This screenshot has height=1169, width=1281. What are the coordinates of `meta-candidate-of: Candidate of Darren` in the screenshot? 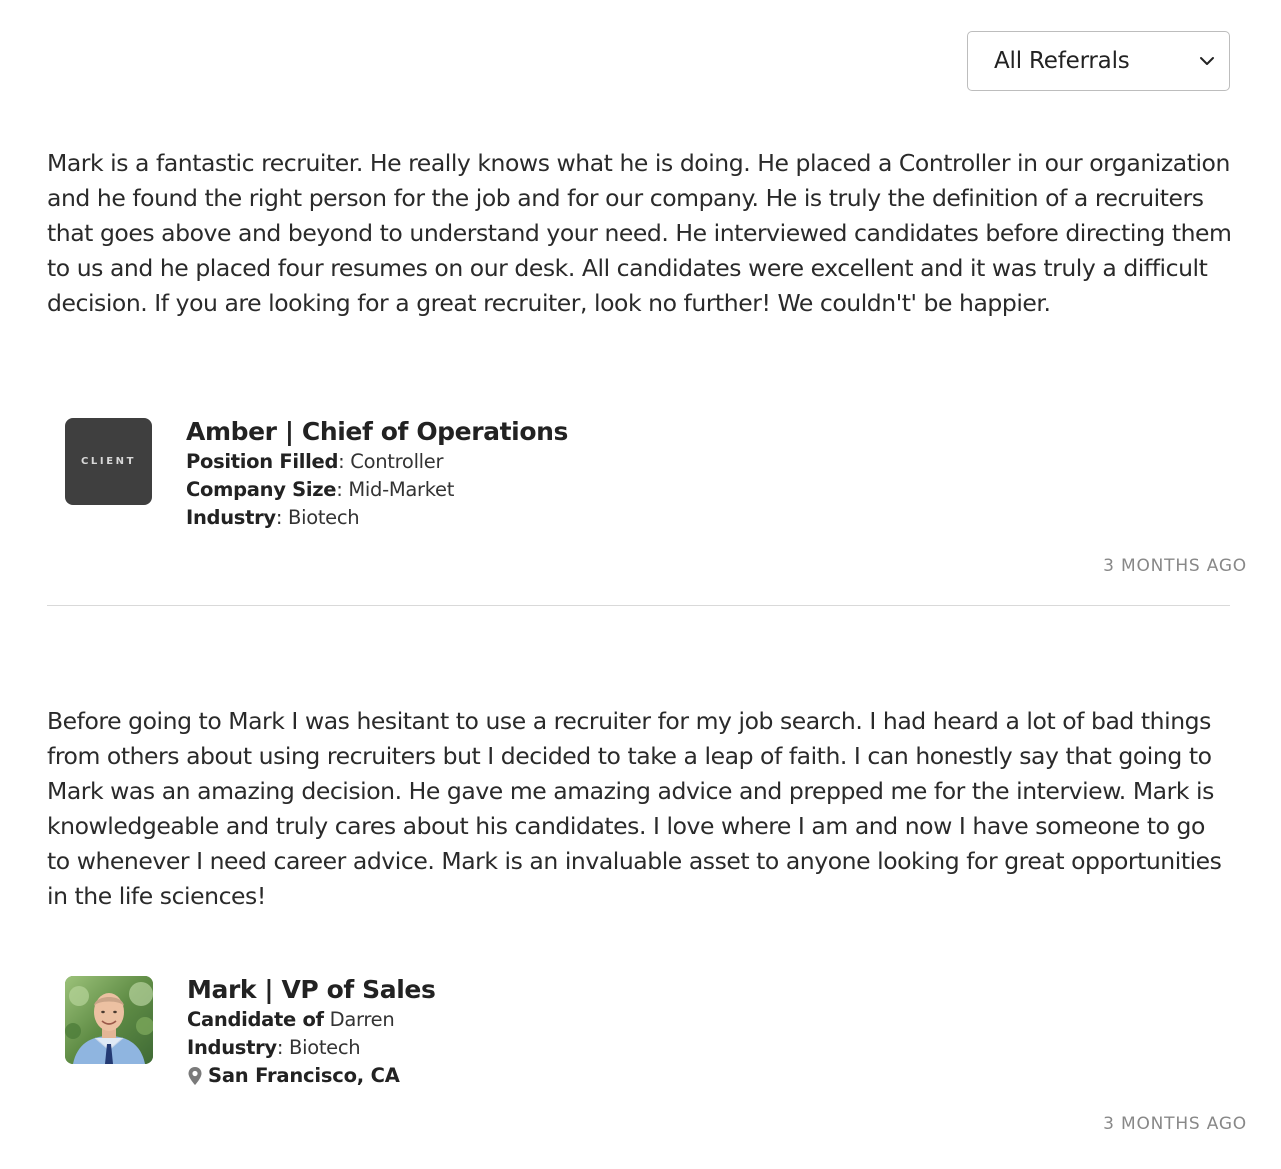 It's located at (311, 1020).